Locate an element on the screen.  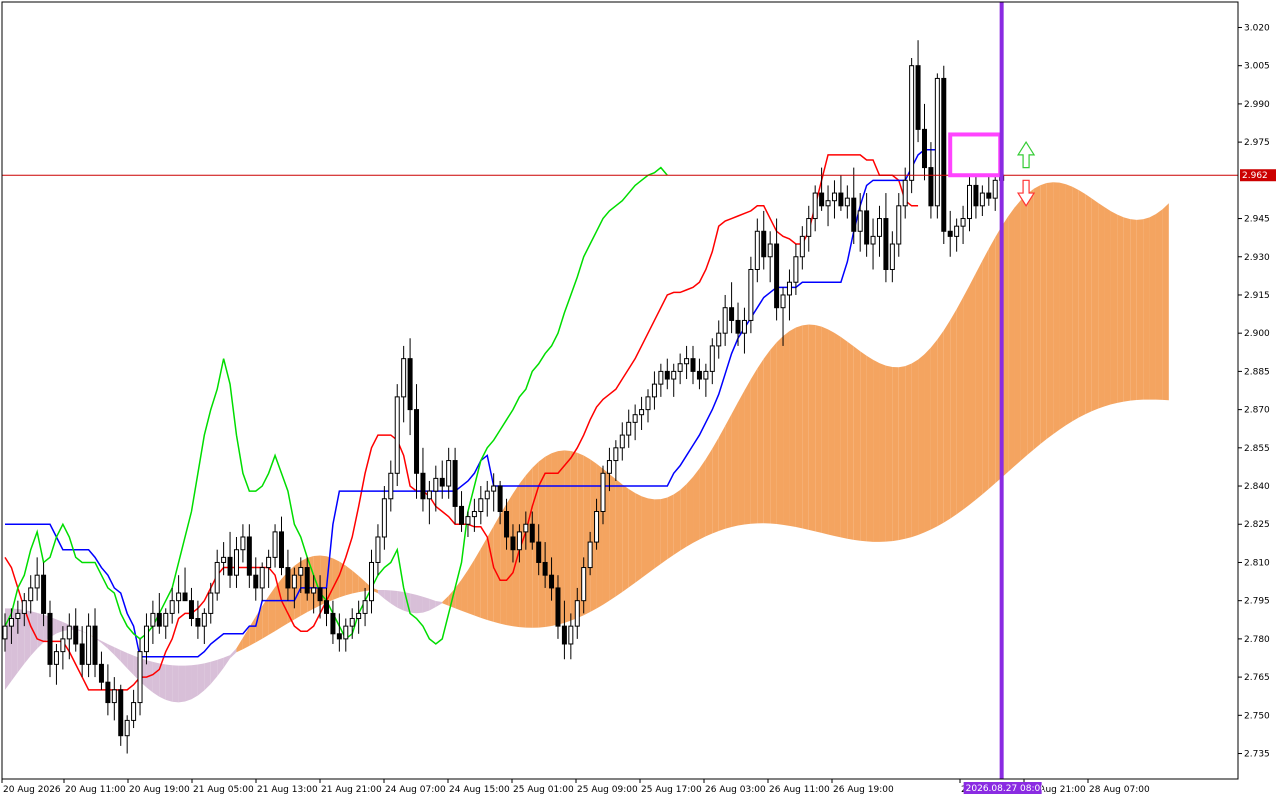
x-tick-label: 21 Aug 21:00 is located at coordinates (351, 790).